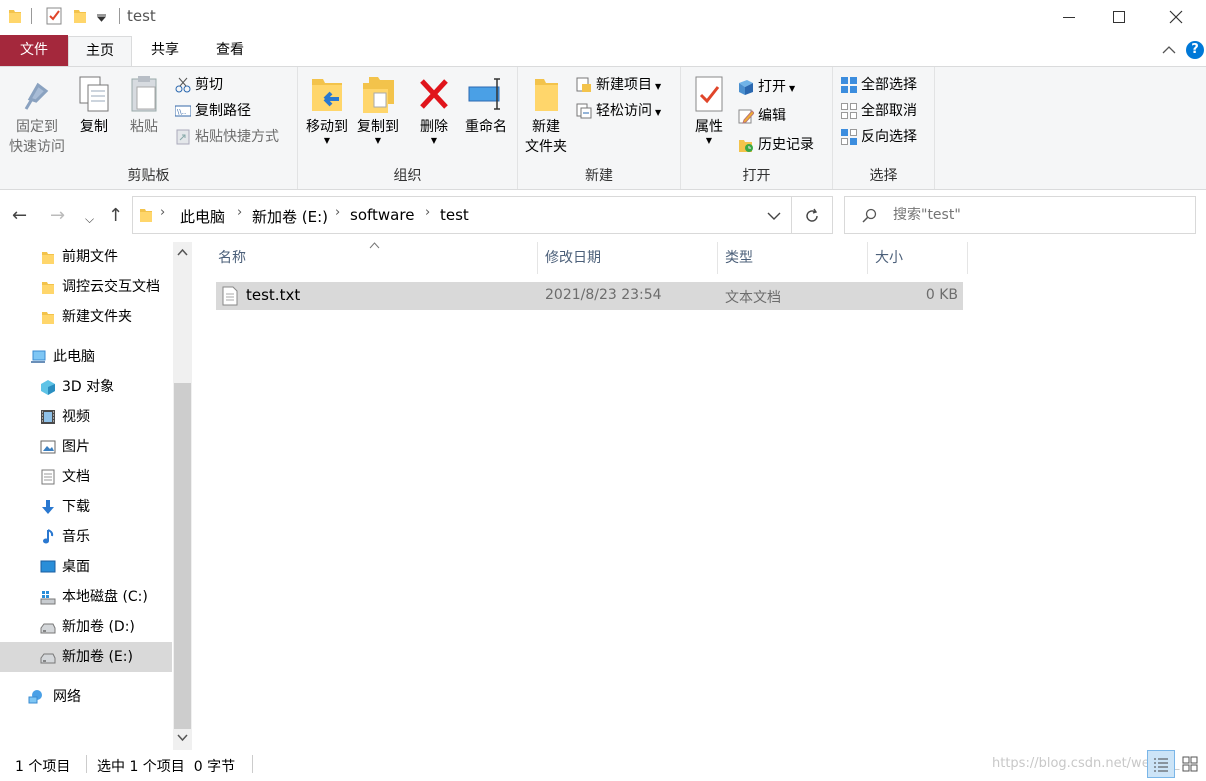  Describe the element at coordinates (86, 657) in the screenshot. I see `nav-item-drive-e: 新加卷 (E:)` at that location.